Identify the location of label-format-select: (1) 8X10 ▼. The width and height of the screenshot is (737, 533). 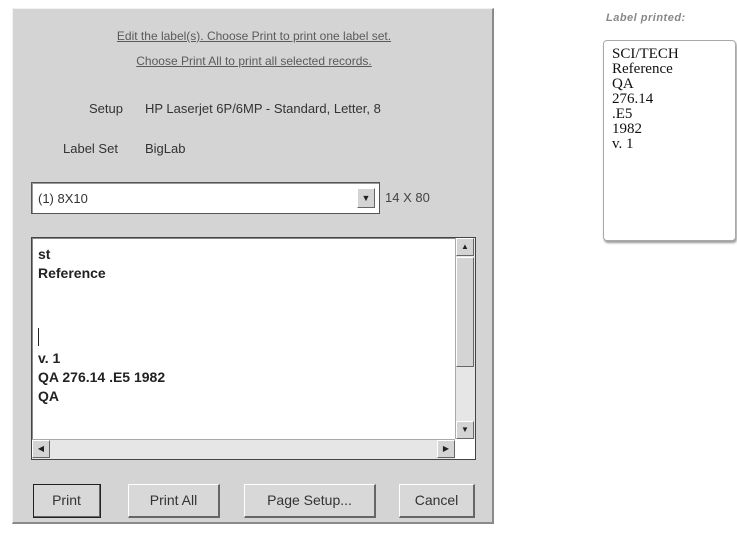
(205, 198).